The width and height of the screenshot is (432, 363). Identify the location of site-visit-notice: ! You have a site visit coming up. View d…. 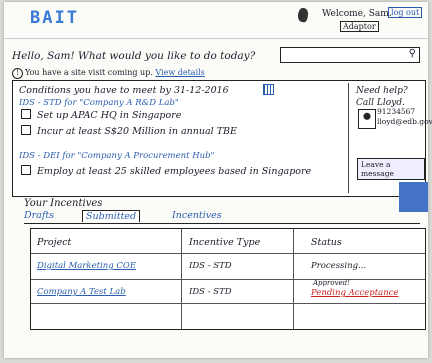
(108, 73).